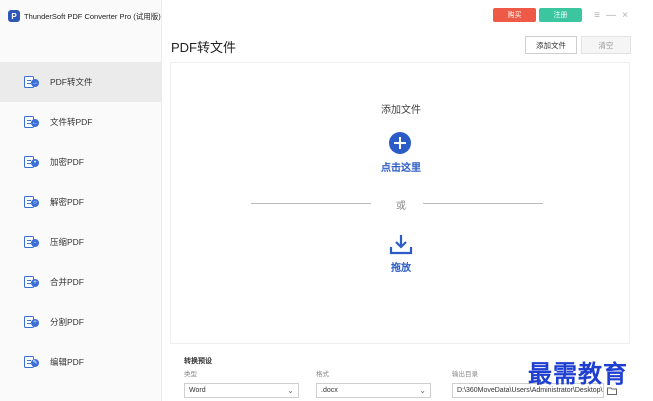 This screenshot has width=653, height=401. I want to click on sidebar-item-edit-pdf: ✎ 编辑PDF, so click(81, 362).